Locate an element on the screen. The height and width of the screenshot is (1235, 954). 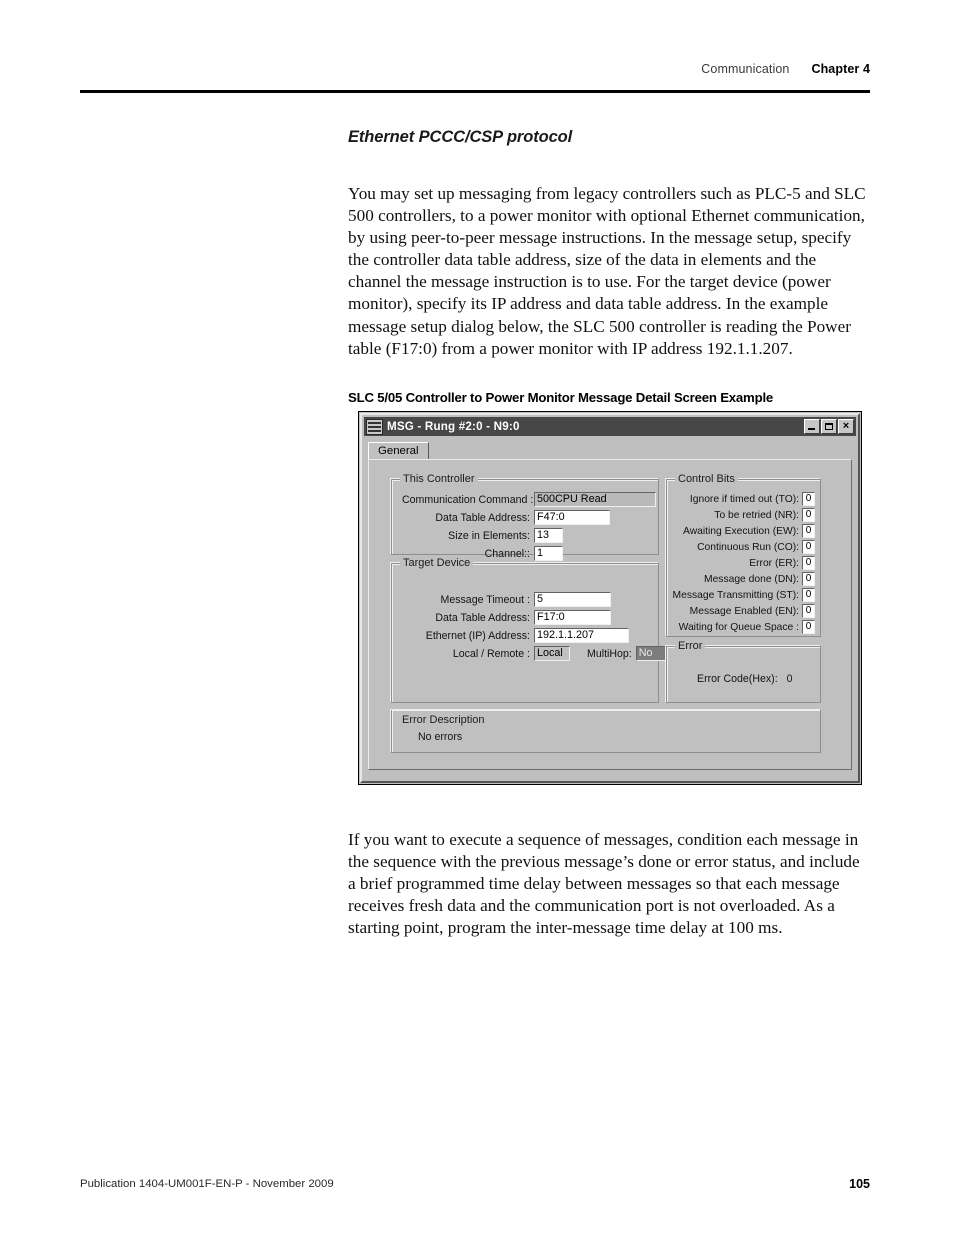
label-awaiting-execution: Awaiting Execution (EW): is located at coordinates (741, 531).